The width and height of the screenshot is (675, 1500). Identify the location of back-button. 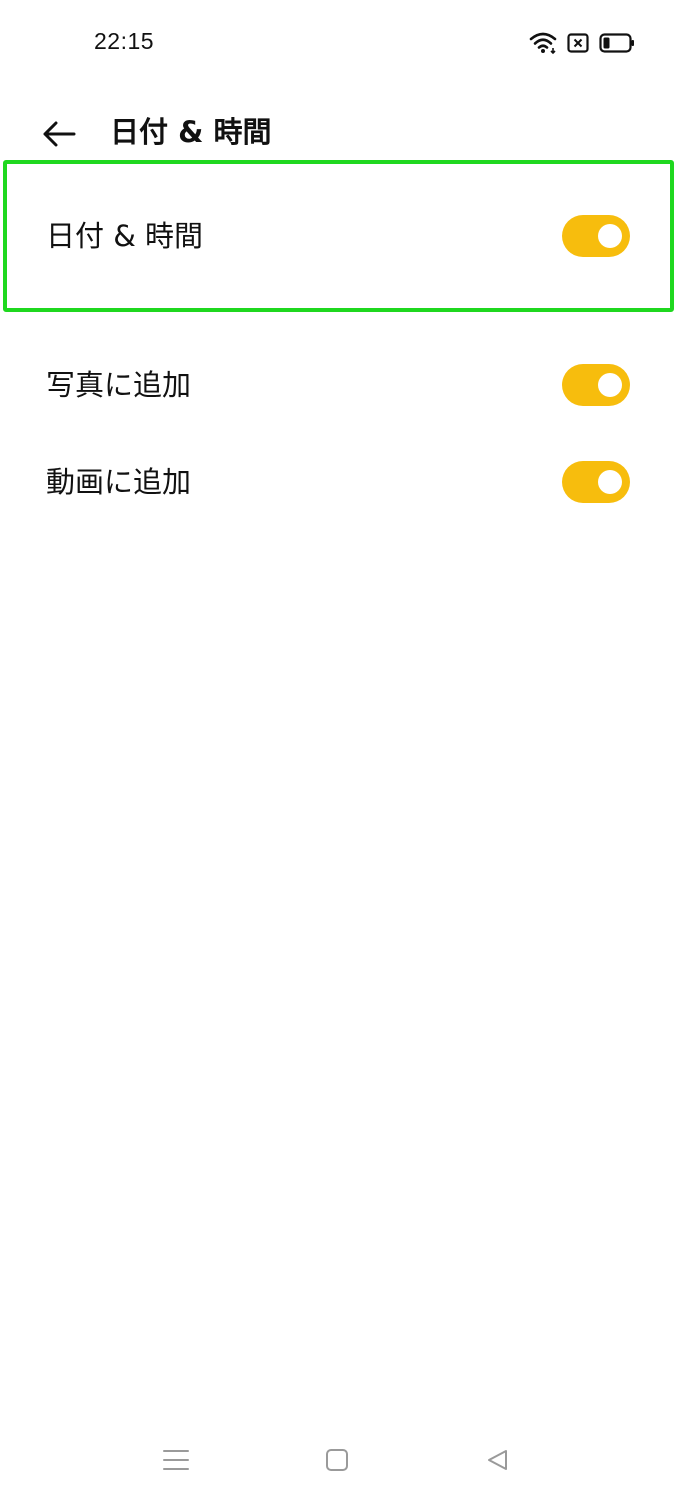
(59, 134).